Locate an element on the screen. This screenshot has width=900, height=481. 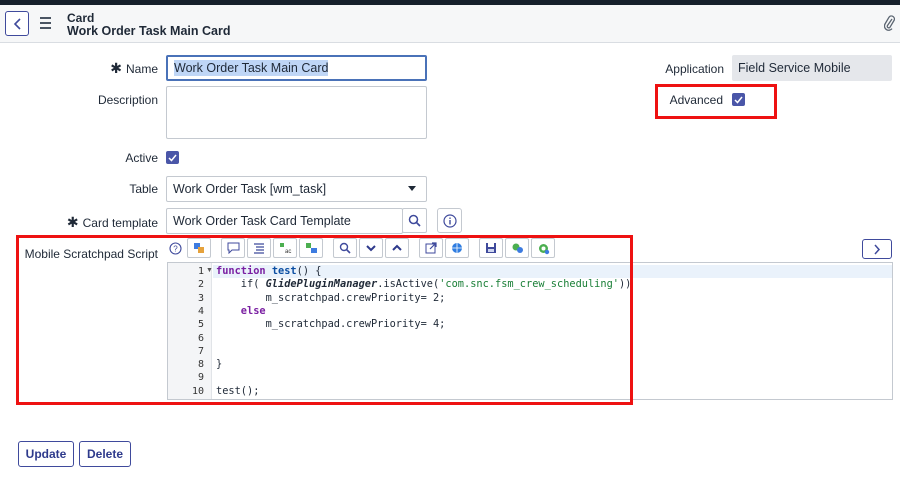
card-template-label: ✱ Card template is located at coordinates (112, 222).